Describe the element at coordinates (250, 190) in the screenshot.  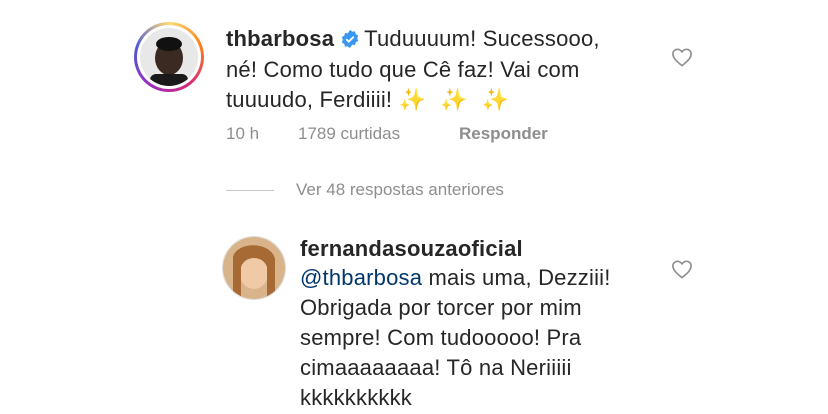
I see `replies-divider` at that location.